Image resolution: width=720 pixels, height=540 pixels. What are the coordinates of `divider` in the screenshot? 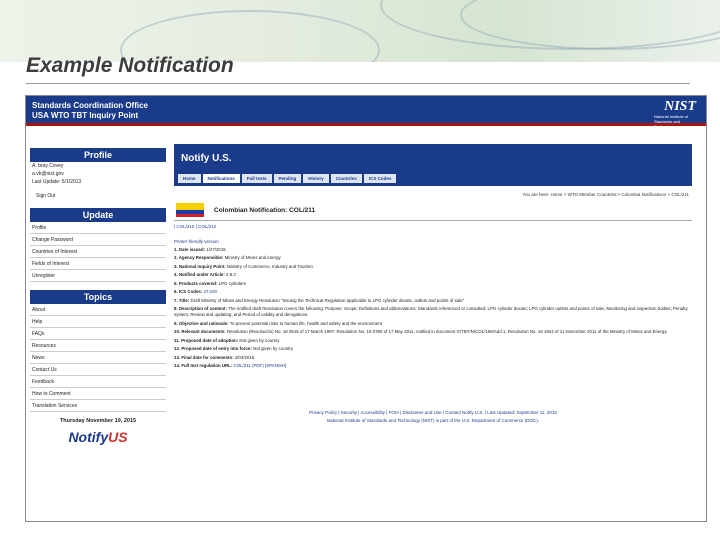 It's located at (433, 220).